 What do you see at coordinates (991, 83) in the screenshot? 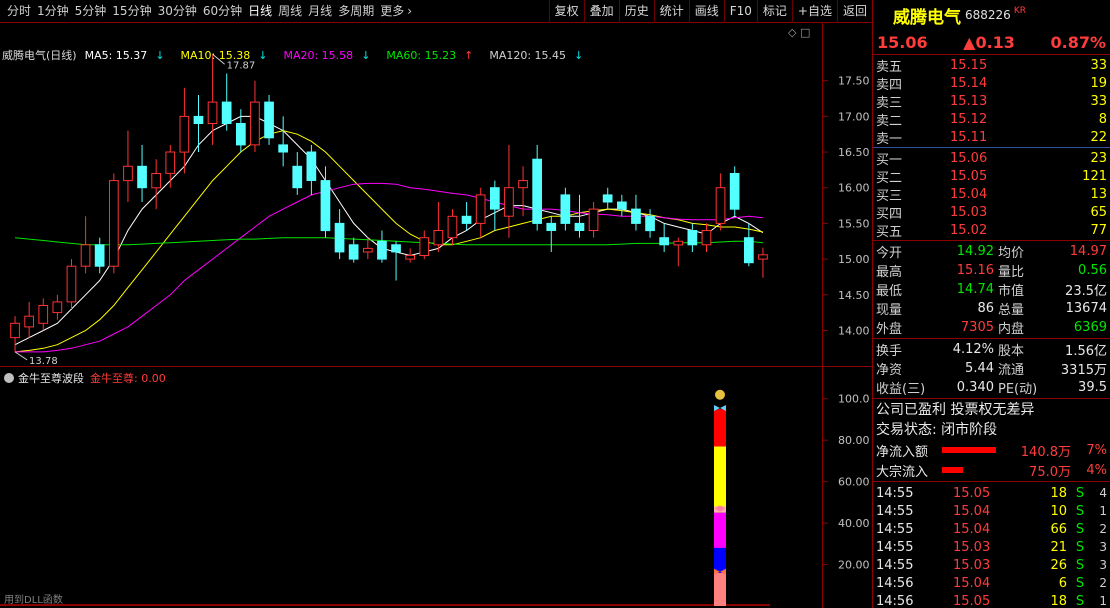
I see `ask-row: 卖四 15.14 19` at bounding box center [991, 83].